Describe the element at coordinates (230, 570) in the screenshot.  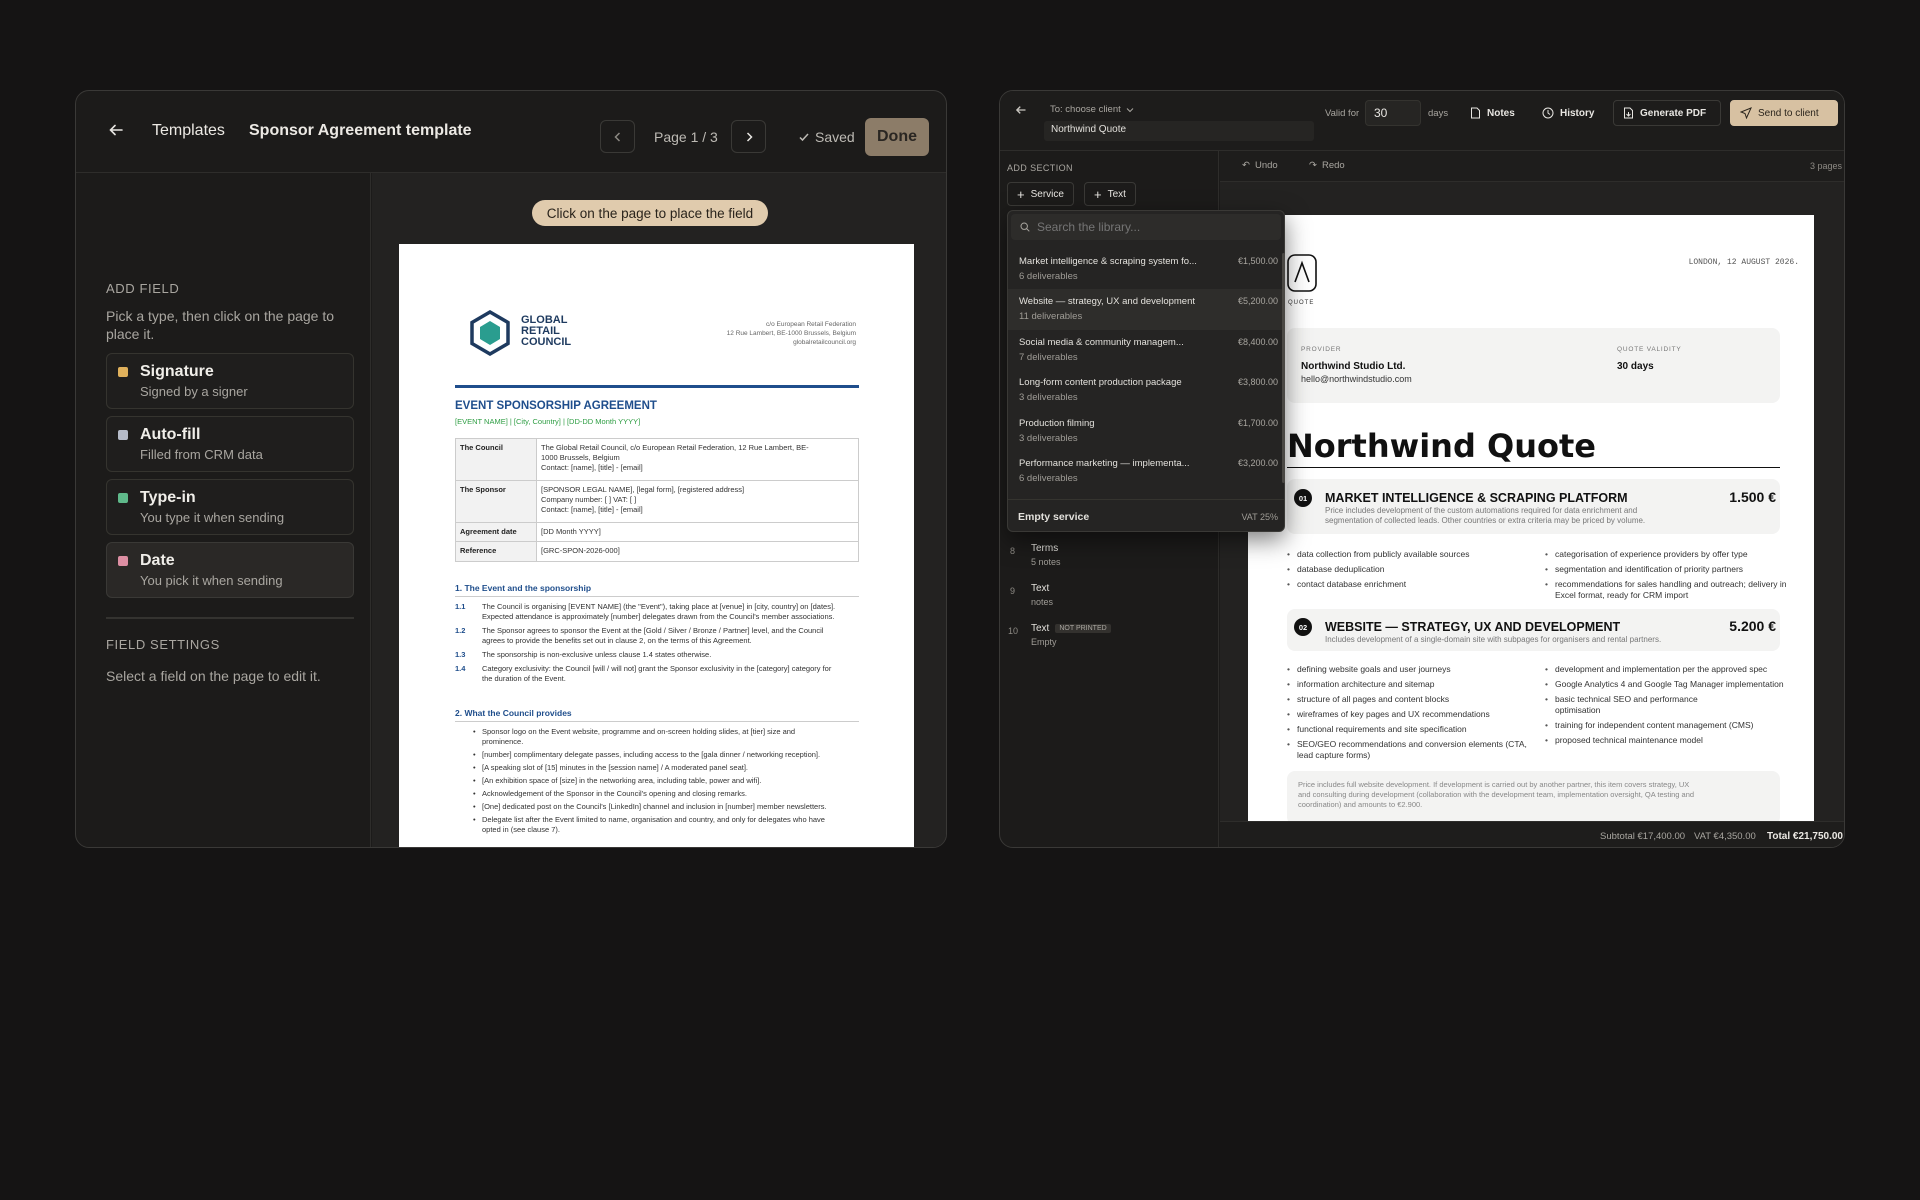
I see `field-type-date: Date You pick it when sending` at that location.